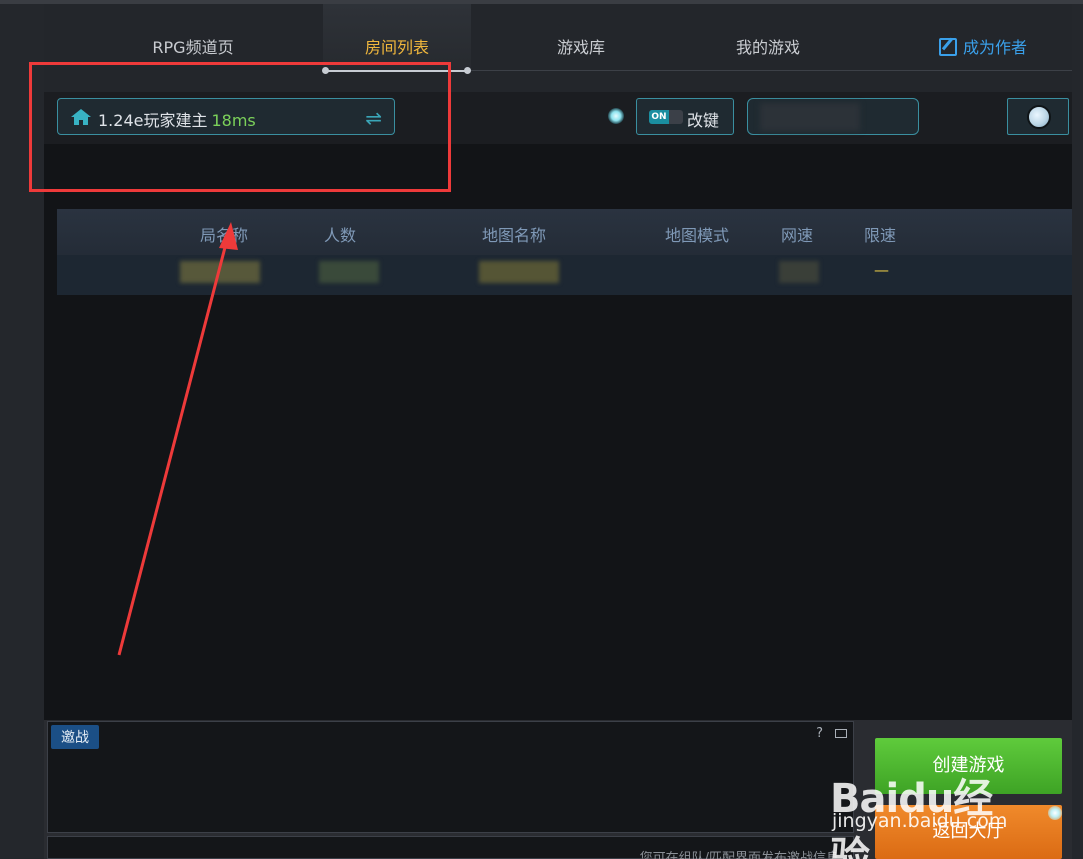 Image resolution: width=1083 pixels, height=859 pixels. I want to click on annotation-highlight-box, so click(240, 127).